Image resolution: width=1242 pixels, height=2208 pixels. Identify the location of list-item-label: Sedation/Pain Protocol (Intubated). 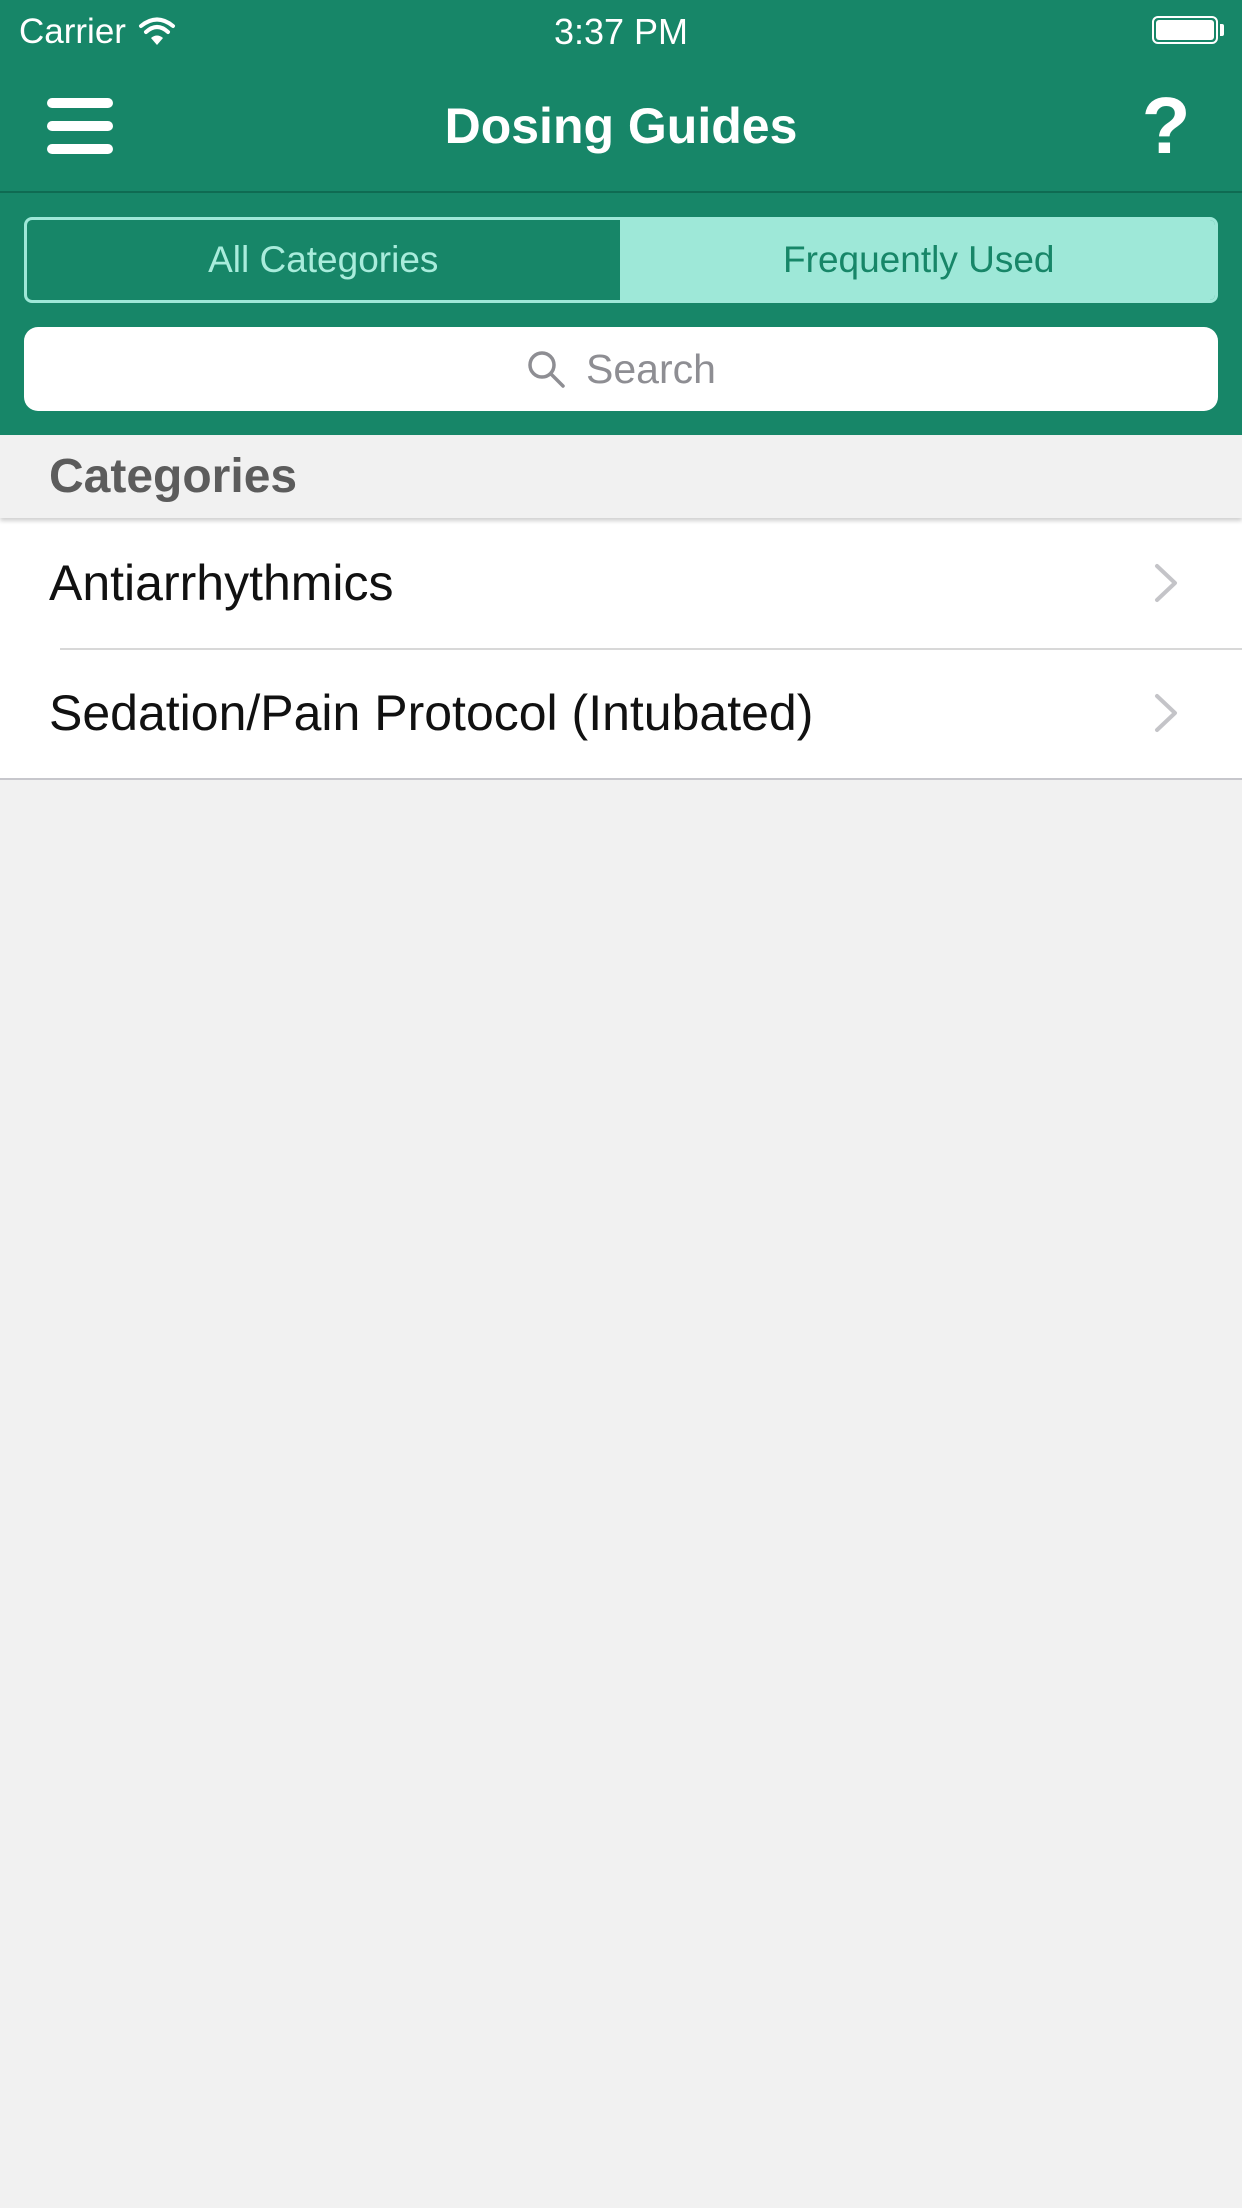
(431, 713).